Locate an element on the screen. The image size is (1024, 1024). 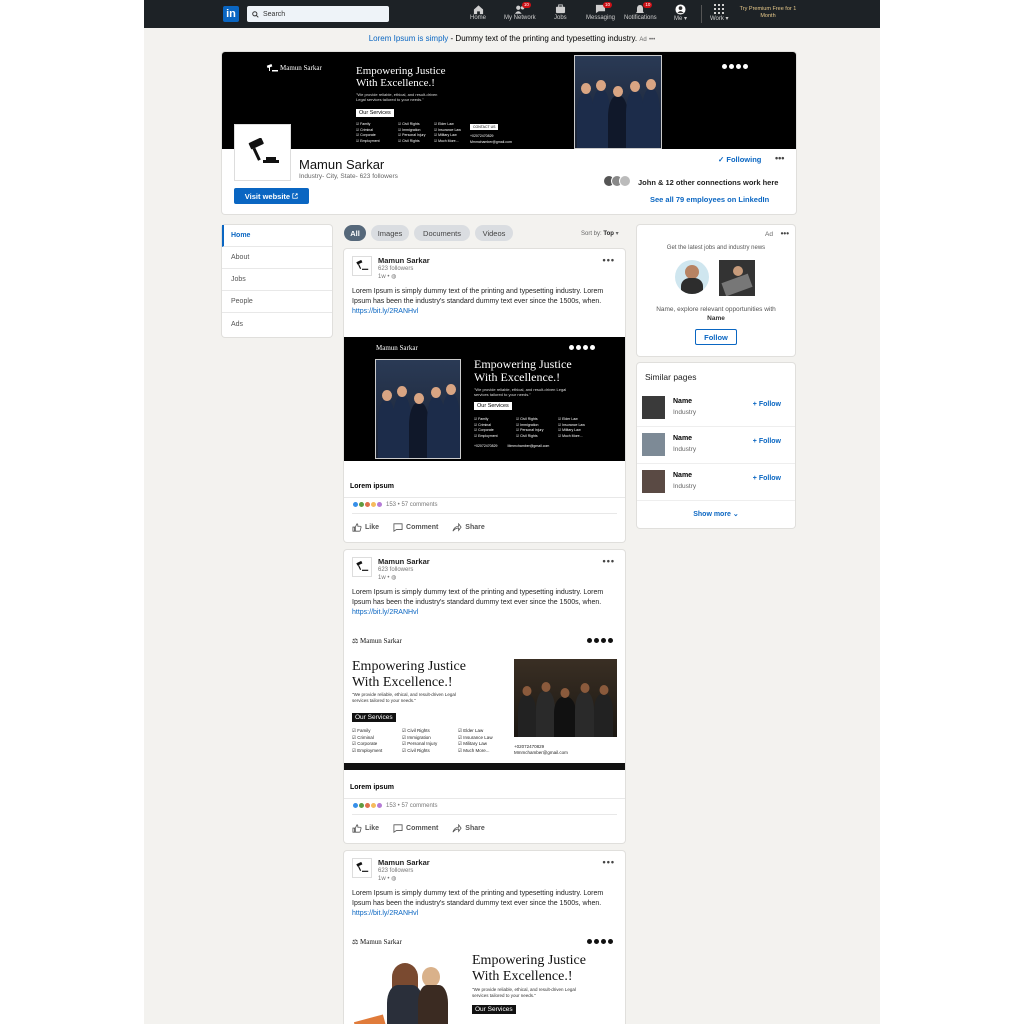
filter-images: Images is located at coordinates (390, 233).